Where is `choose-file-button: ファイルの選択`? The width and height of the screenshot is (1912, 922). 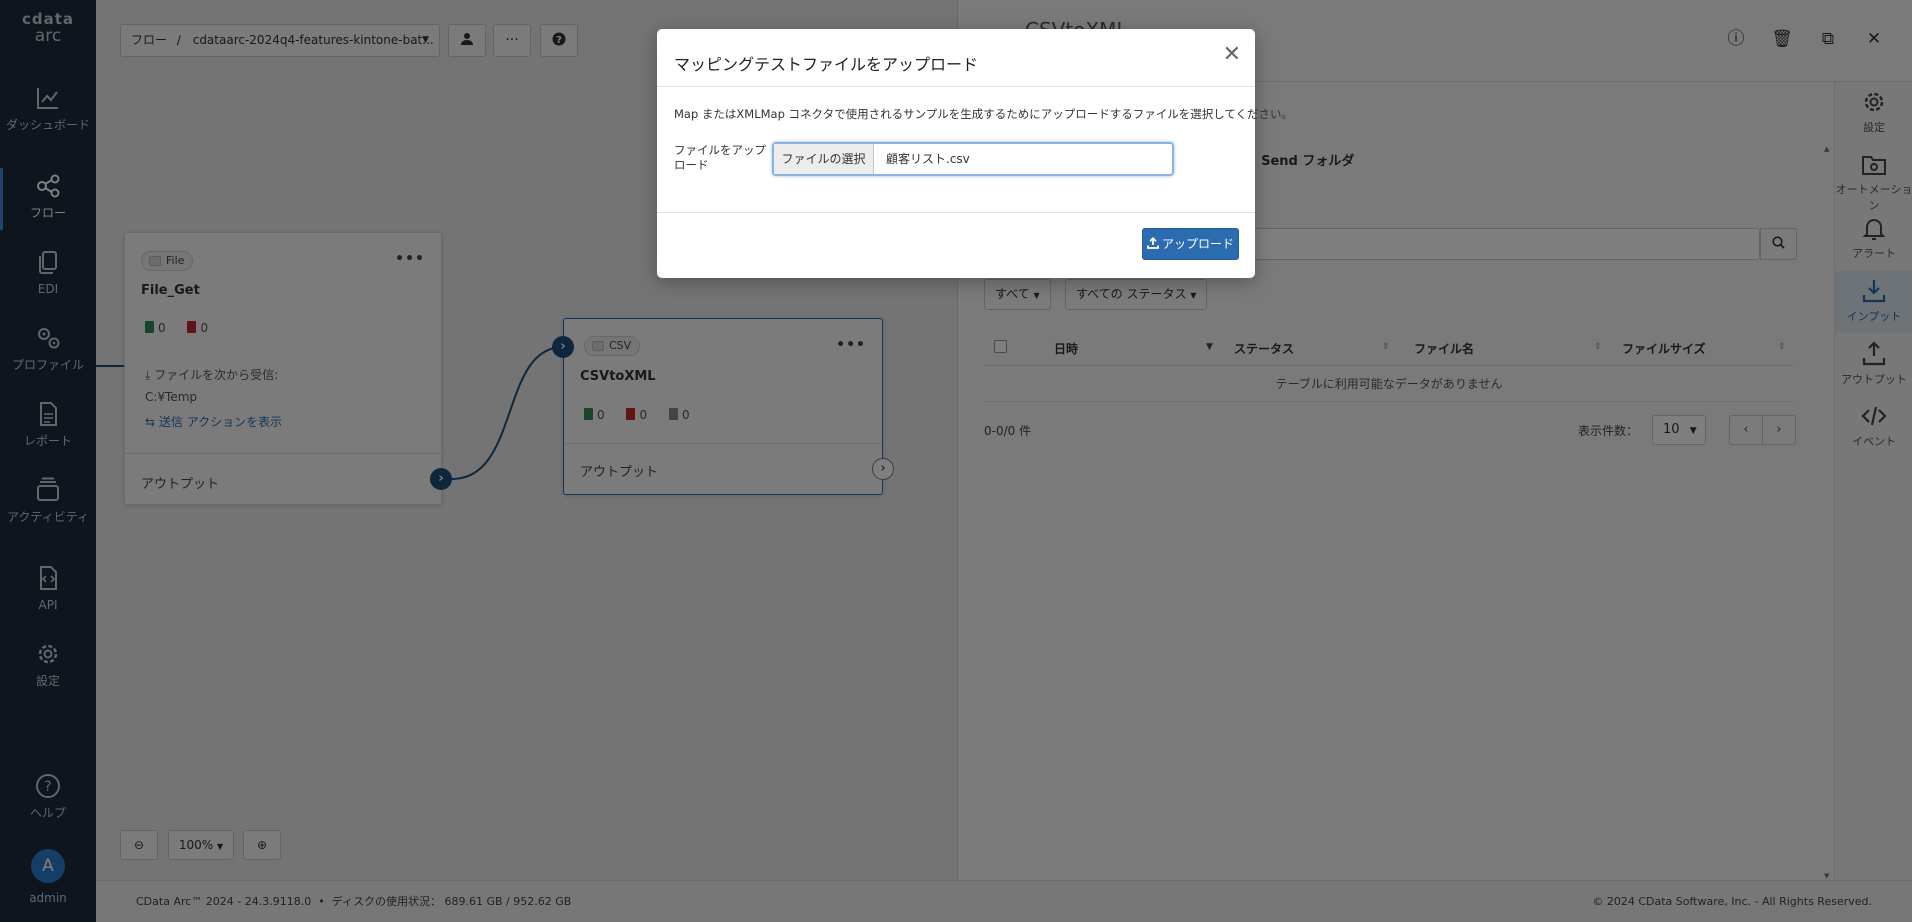 choose-file-button: ファイルの選択 is located at coordinates (824, 159).